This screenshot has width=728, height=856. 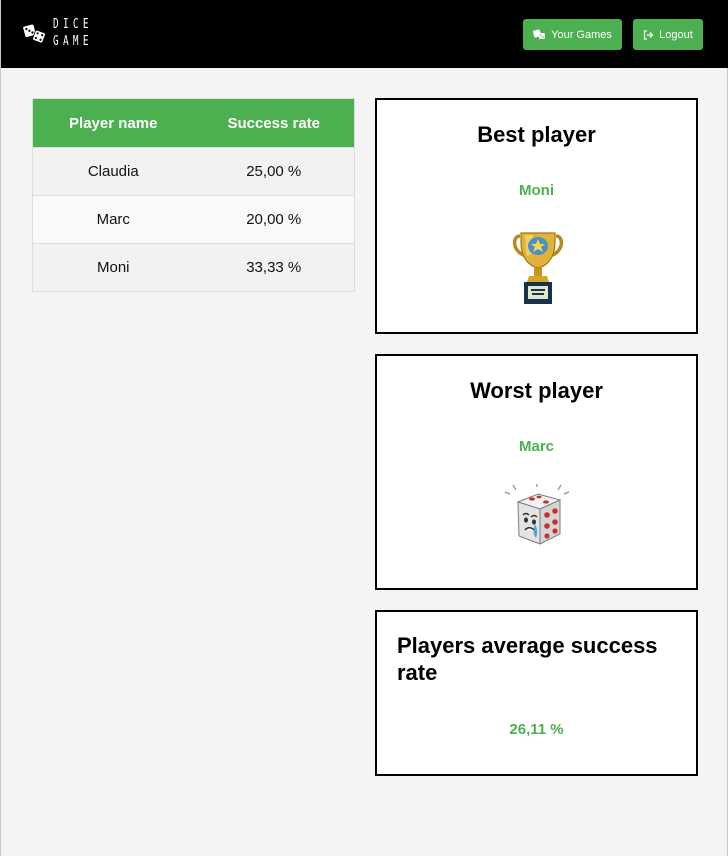 I want to click on column-header-player-name: Player name, so click(x=113, y=123).